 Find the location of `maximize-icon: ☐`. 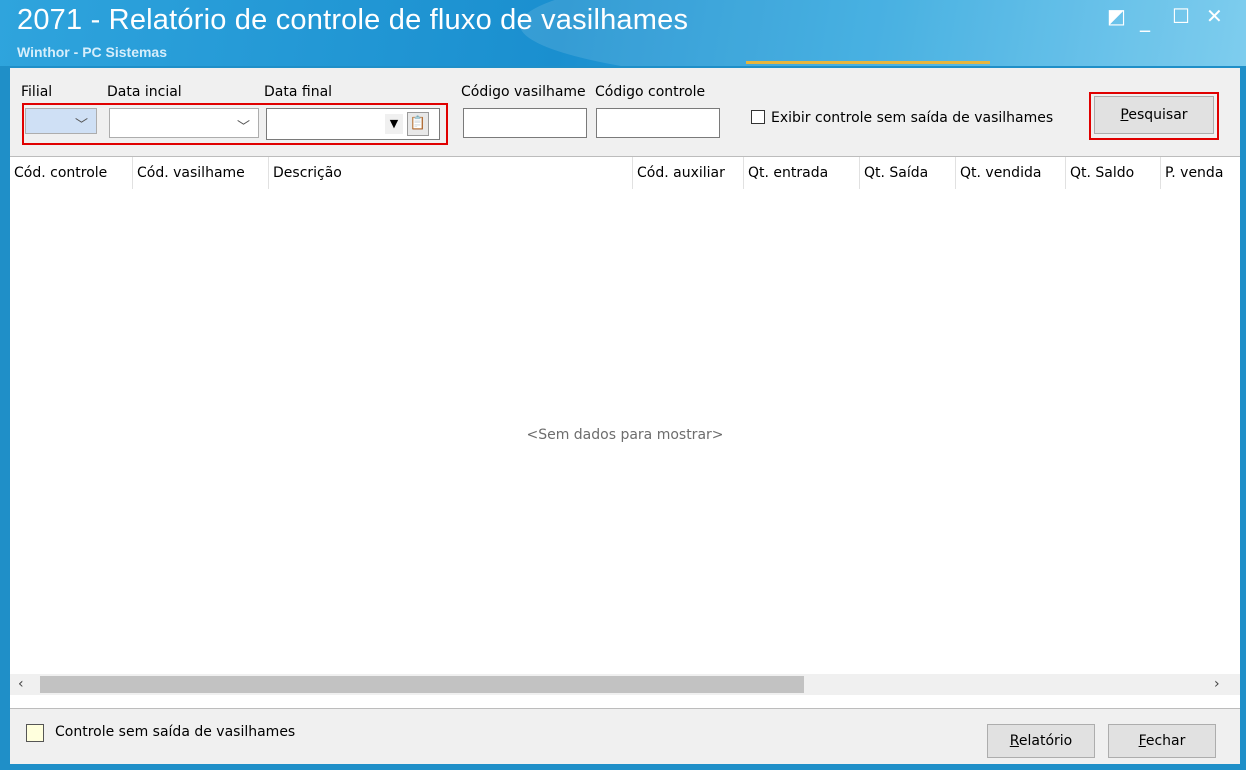

maximize-icon: ☐ is located at coordinates (1181, 16).